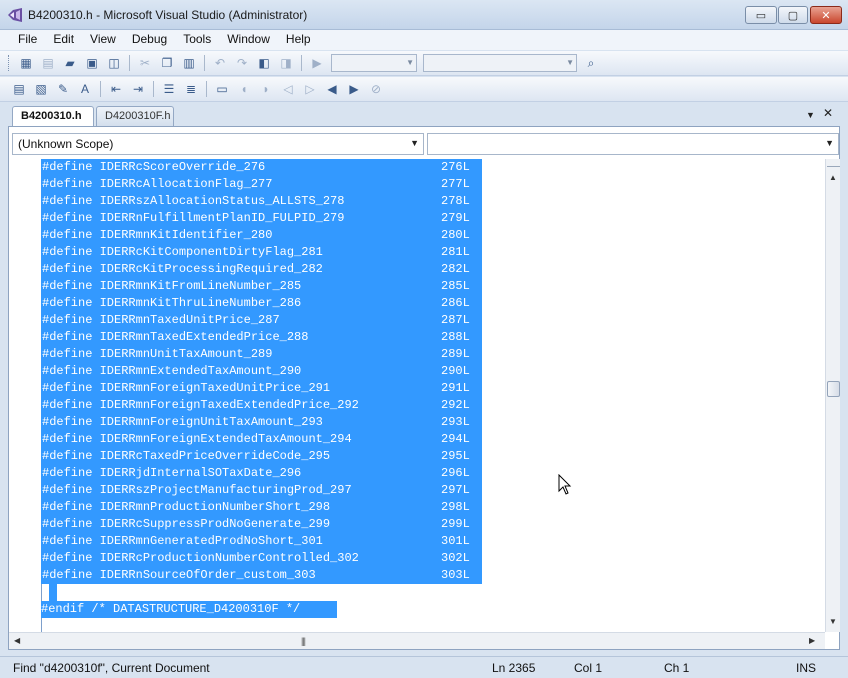  I want to click on menu-tools: Tools, so click(197, 40).